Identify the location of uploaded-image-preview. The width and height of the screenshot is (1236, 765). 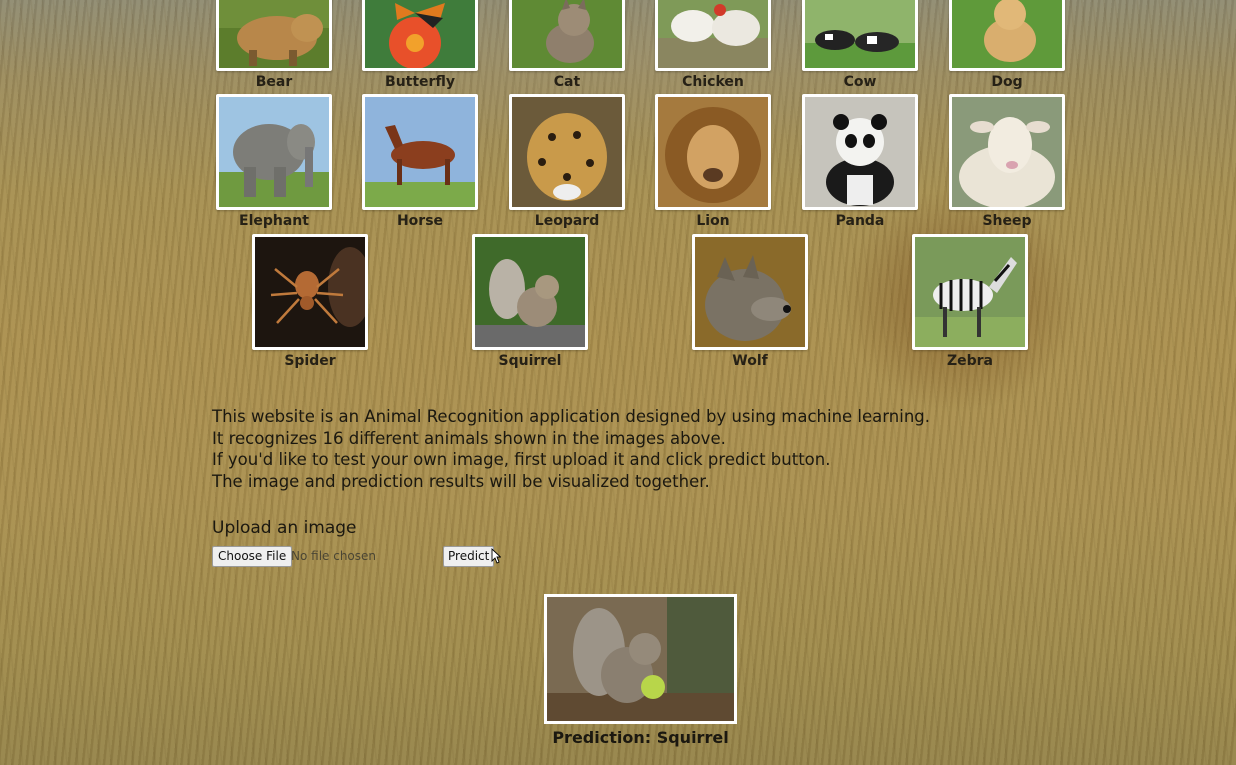
(640, 659).